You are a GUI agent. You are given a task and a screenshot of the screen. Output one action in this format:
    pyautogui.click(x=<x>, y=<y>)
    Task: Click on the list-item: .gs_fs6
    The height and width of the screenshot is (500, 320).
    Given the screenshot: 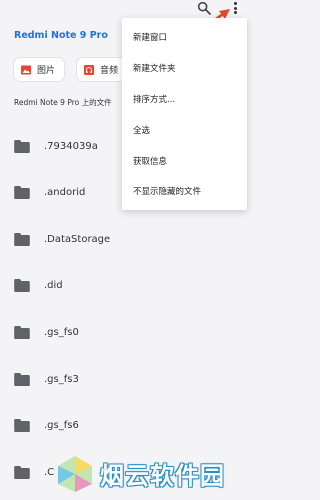 What is the action you would take?
    pyautogui.click(x=125, y=425)
    